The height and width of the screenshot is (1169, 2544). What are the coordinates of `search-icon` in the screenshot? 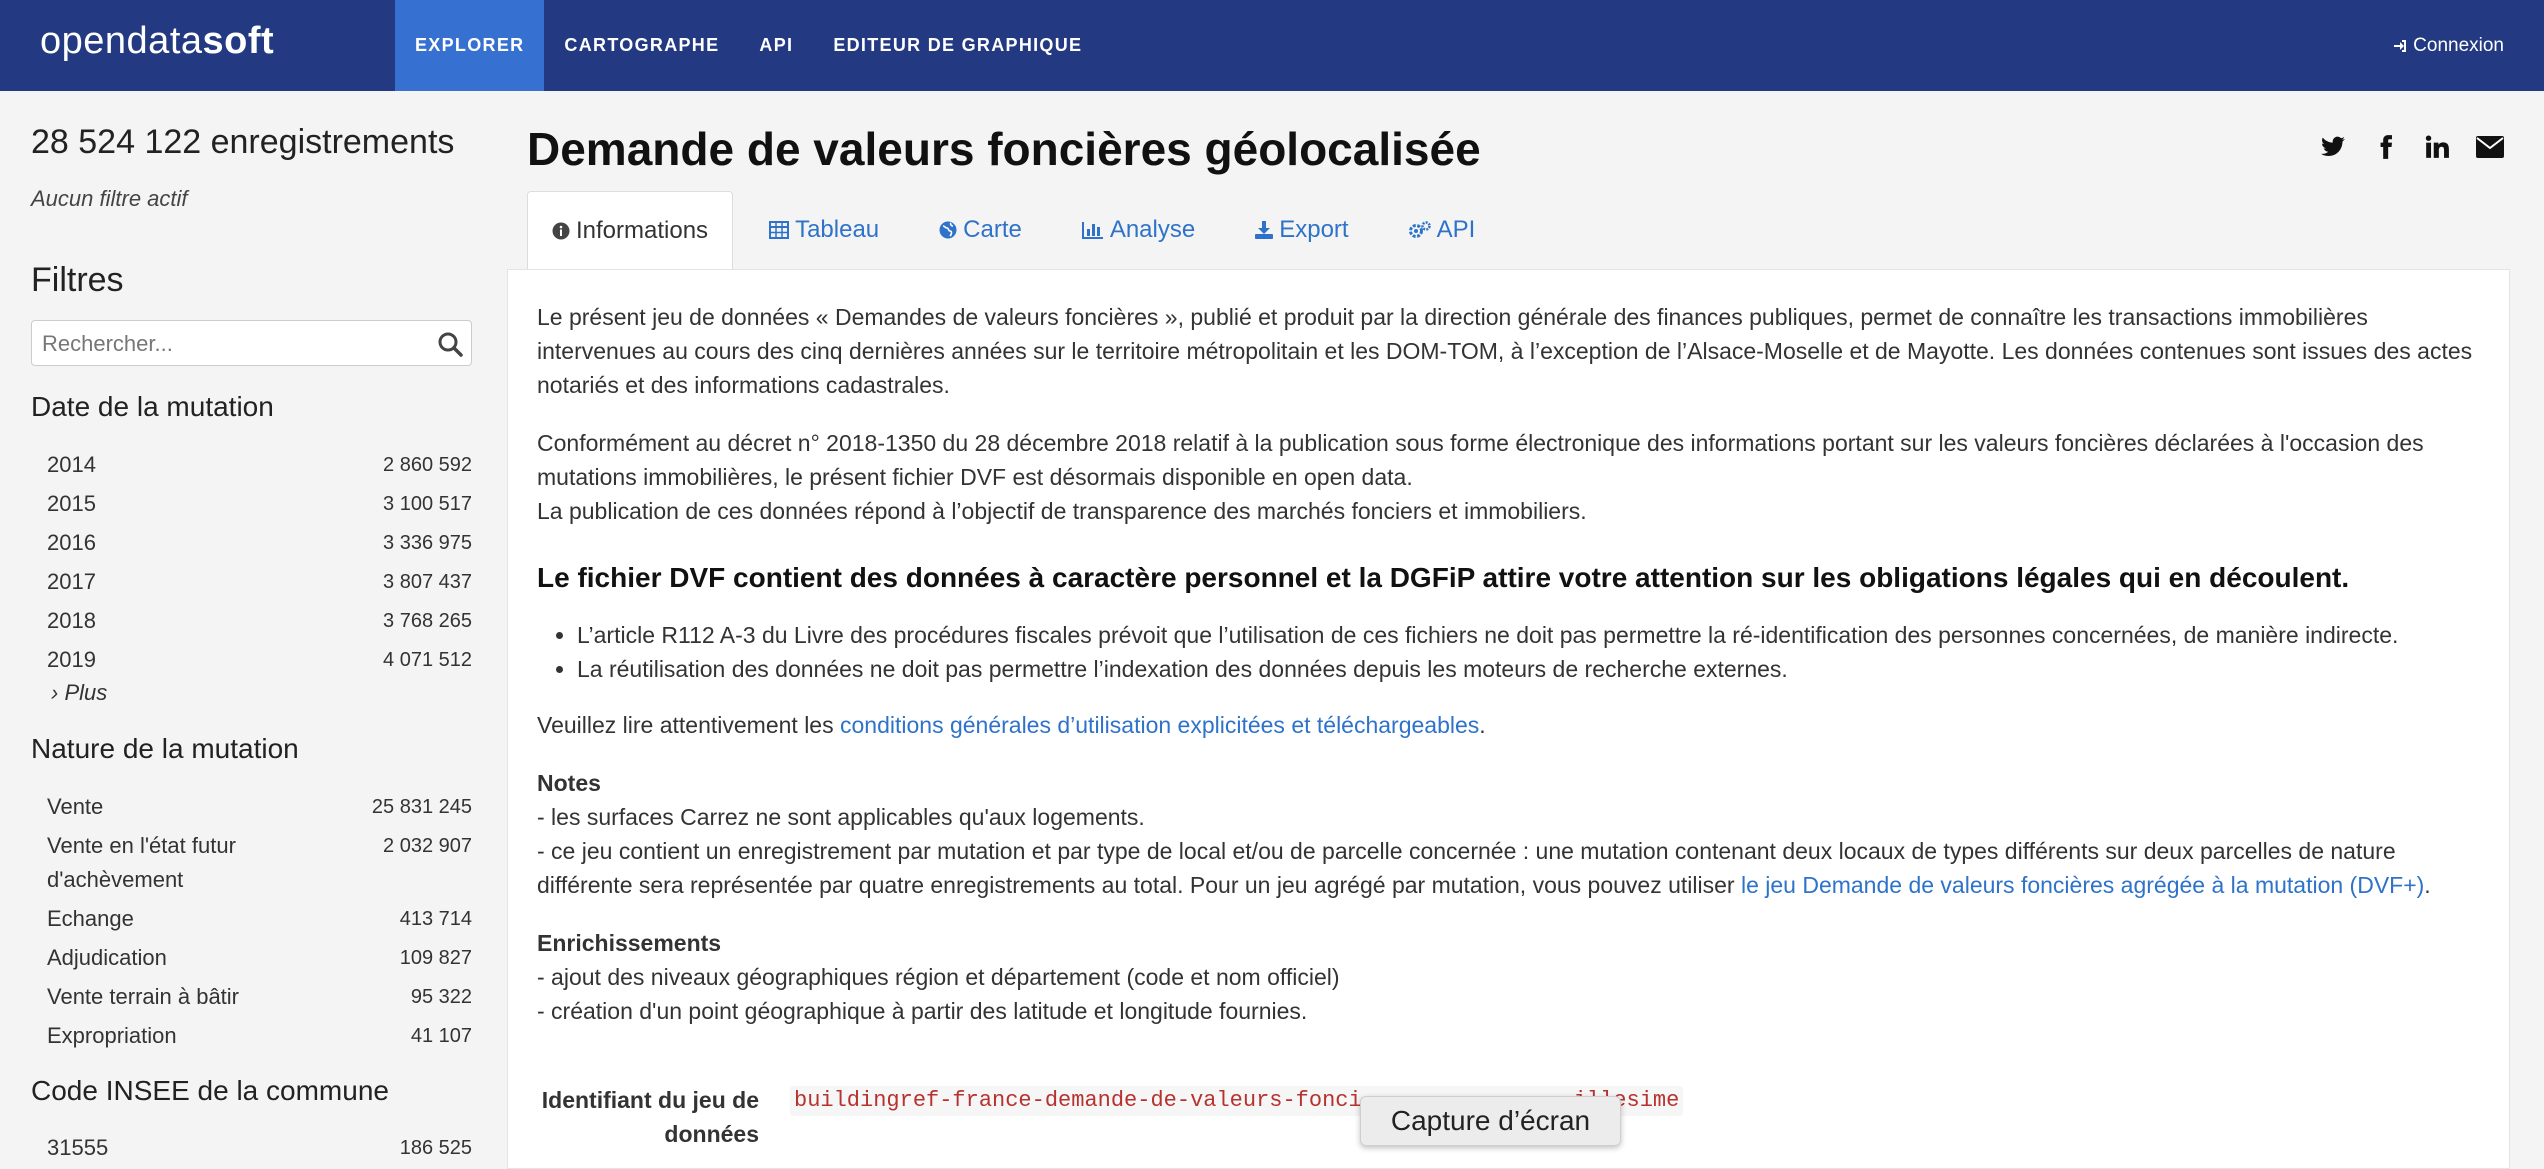 It's located at (450, 344).